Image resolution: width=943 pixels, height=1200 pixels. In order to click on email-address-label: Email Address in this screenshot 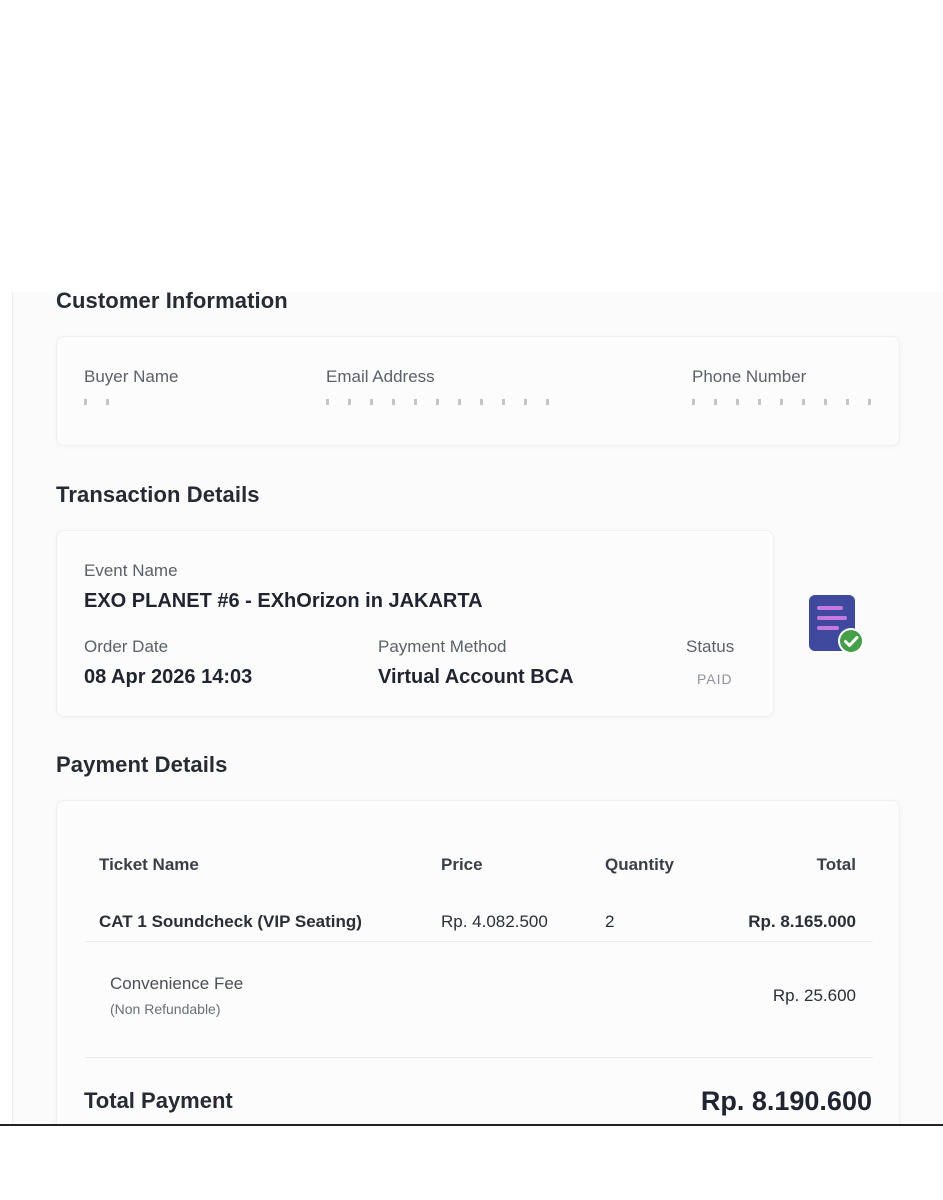, I will do `click(380, 376)`.